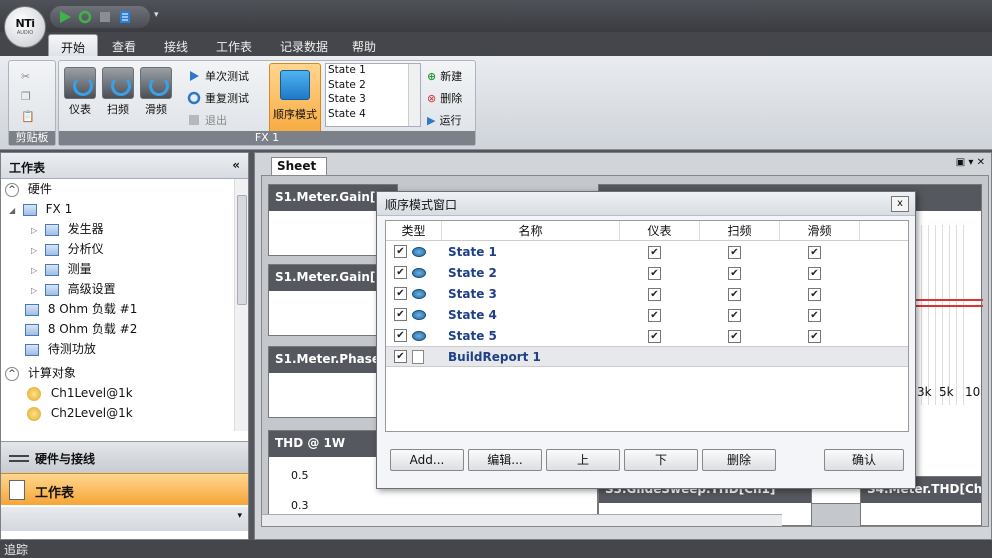  Describe the element at coordinates (364, 45) in the screenshot. I see `tab-help: 帮助` at that location.